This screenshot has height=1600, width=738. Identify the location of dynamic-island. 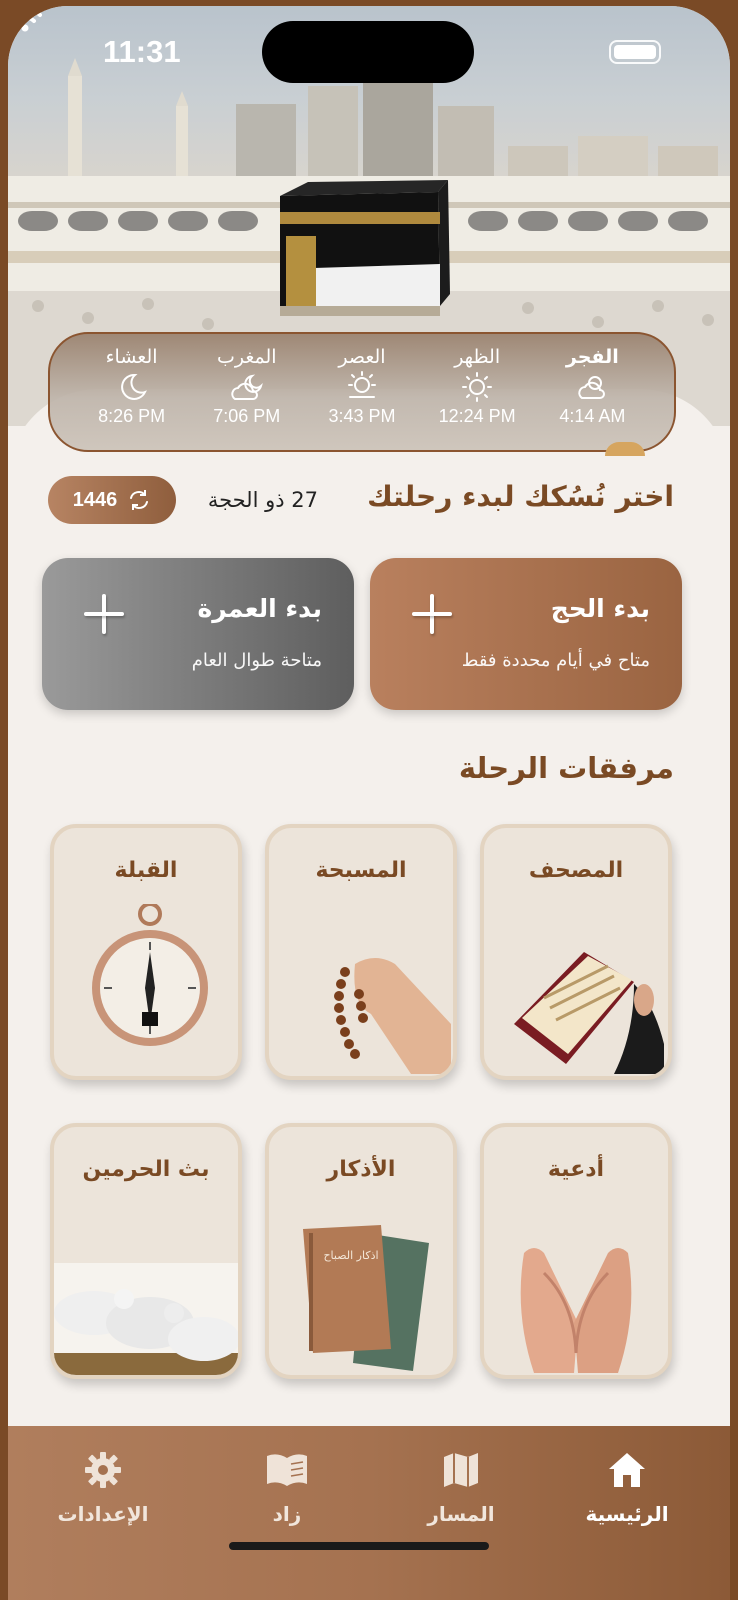
(368, 52).